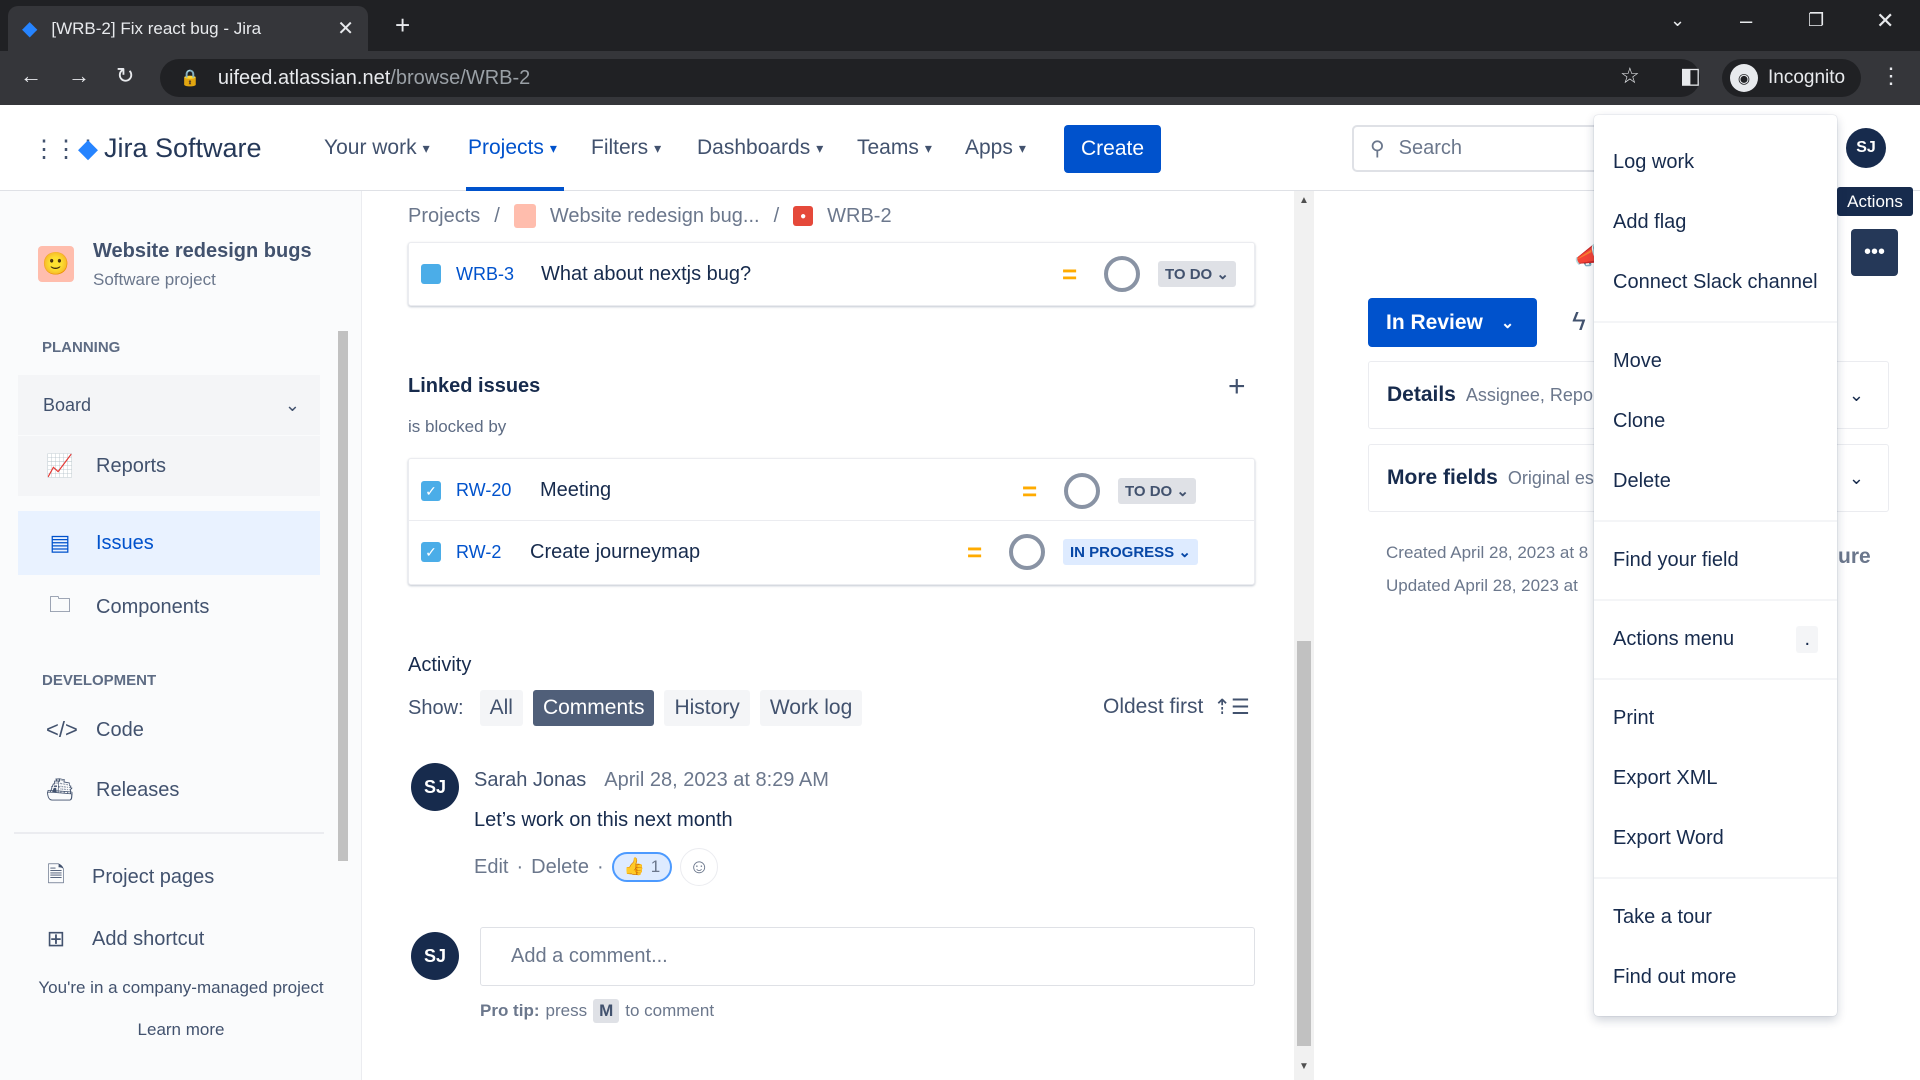 The height and width of the screenshot is (1080, 1920). I want to click on main-scrollbar-track: ▲ ▼, so click(1304, 635).